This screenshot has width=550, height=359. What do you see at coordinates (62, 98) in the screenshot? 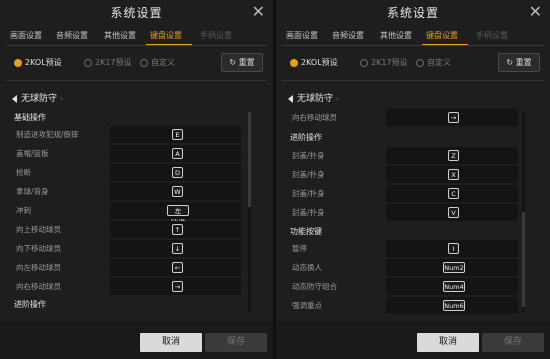
I see `chevron-right-icon: ›` at bounding box center [62, 98].